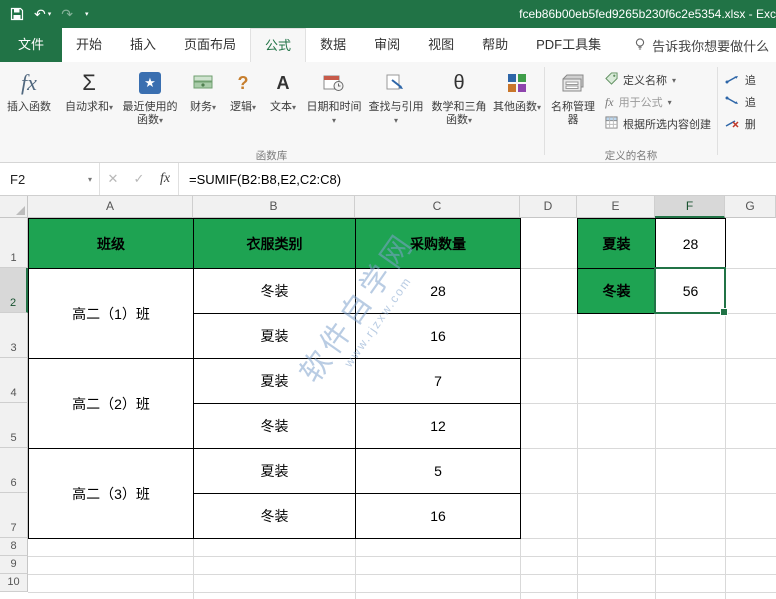  Describe the element at coordinates (477, 179) in the screenshot. I see `formula-input: =SUMIF(B2:B8,E2,C2:C8)` at that location.